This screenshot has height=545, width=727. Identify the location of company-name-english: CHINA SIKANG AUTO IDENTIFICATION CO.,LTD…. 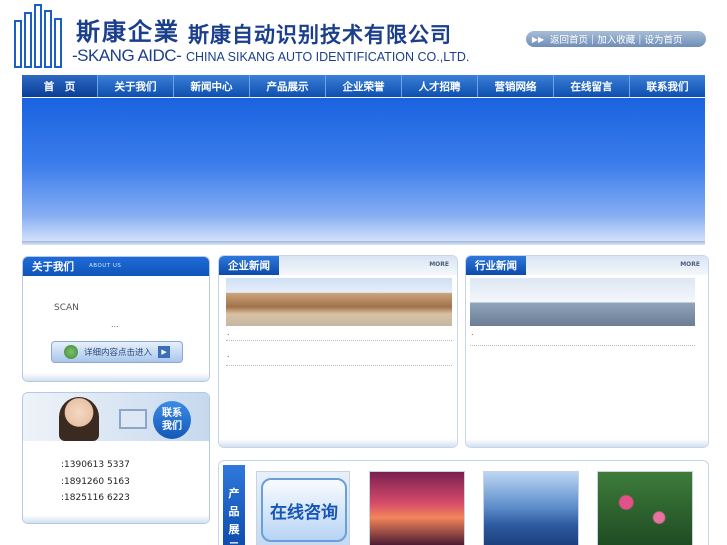
(328, 57).